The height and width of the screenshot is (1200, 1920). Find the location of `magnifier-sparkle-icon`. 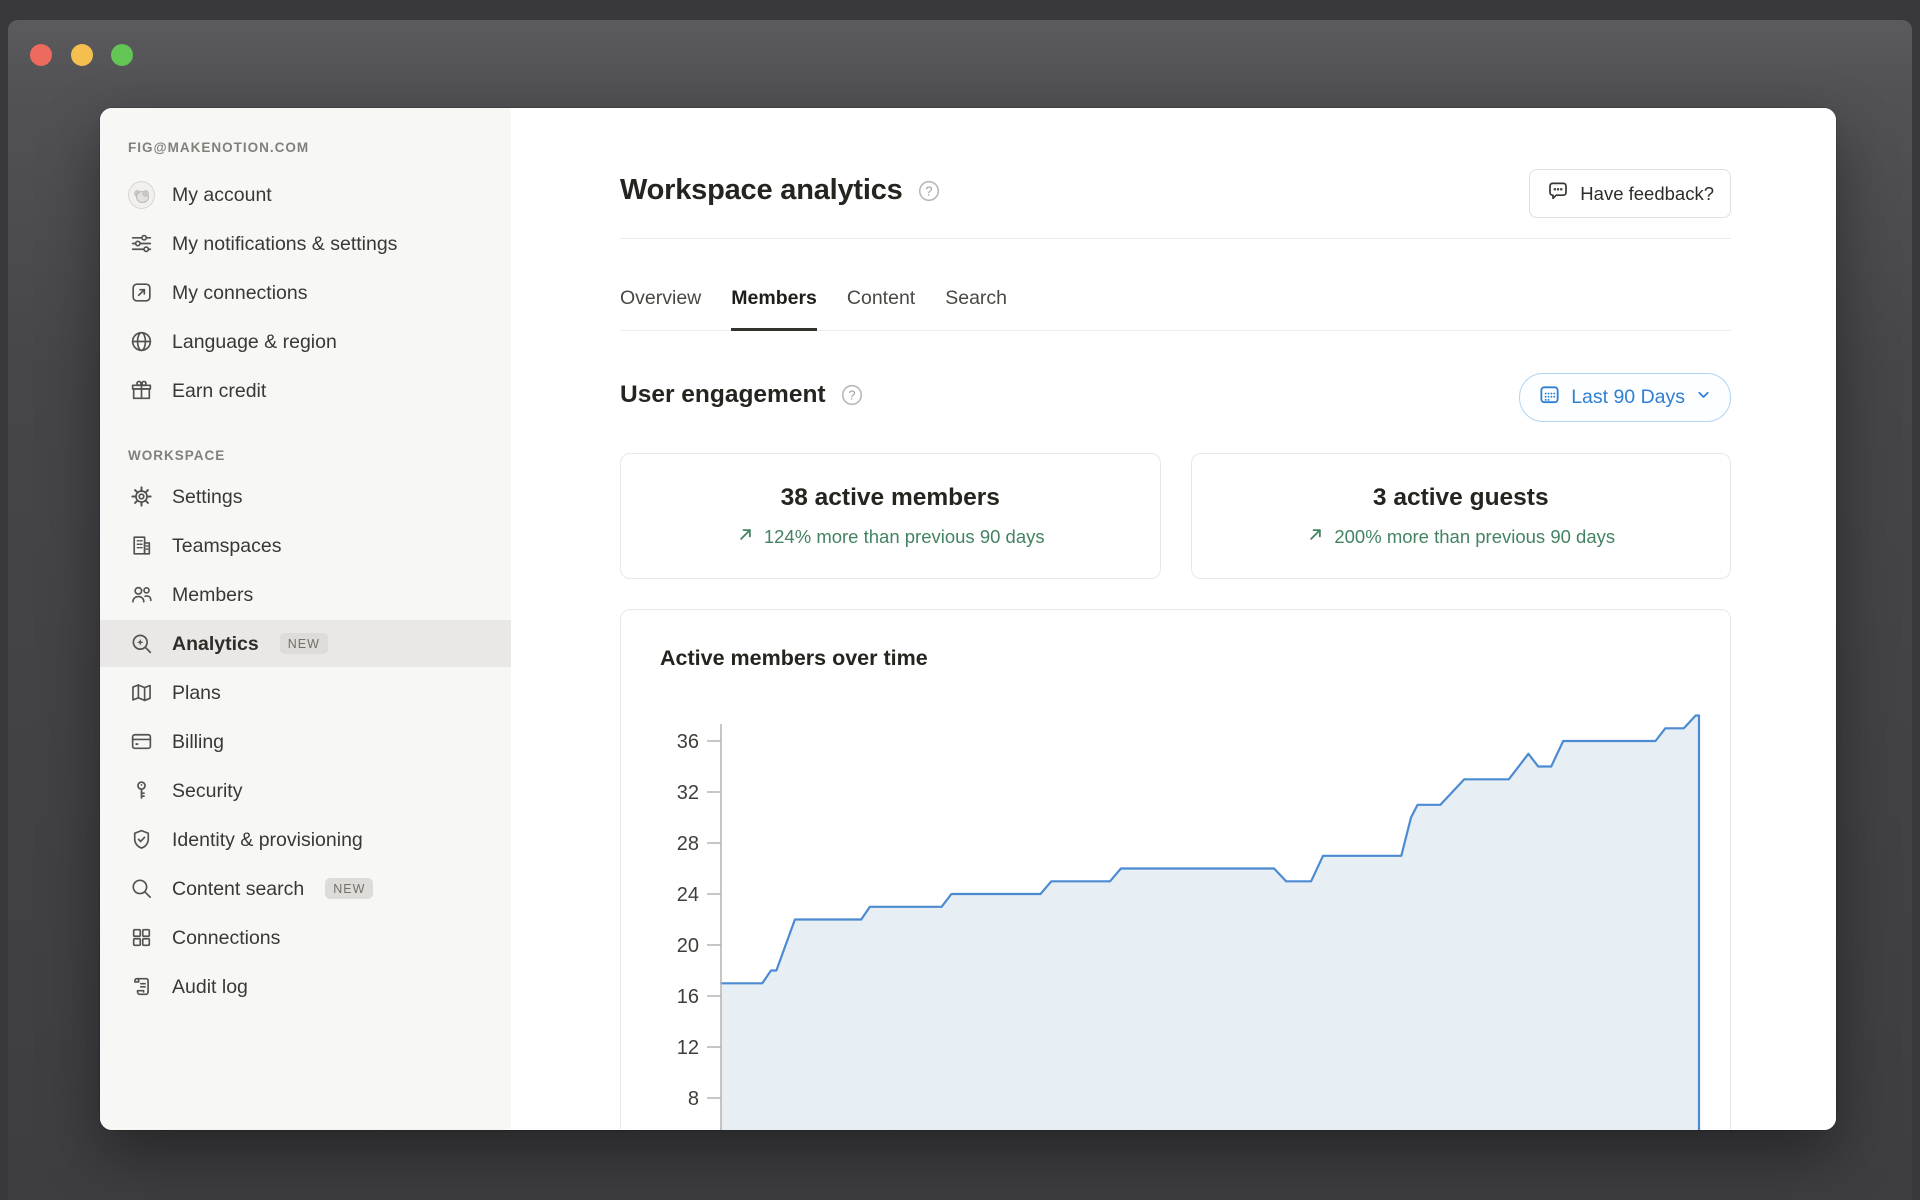

magnifier-sparkle-icon is located at coordinates (141, 643).